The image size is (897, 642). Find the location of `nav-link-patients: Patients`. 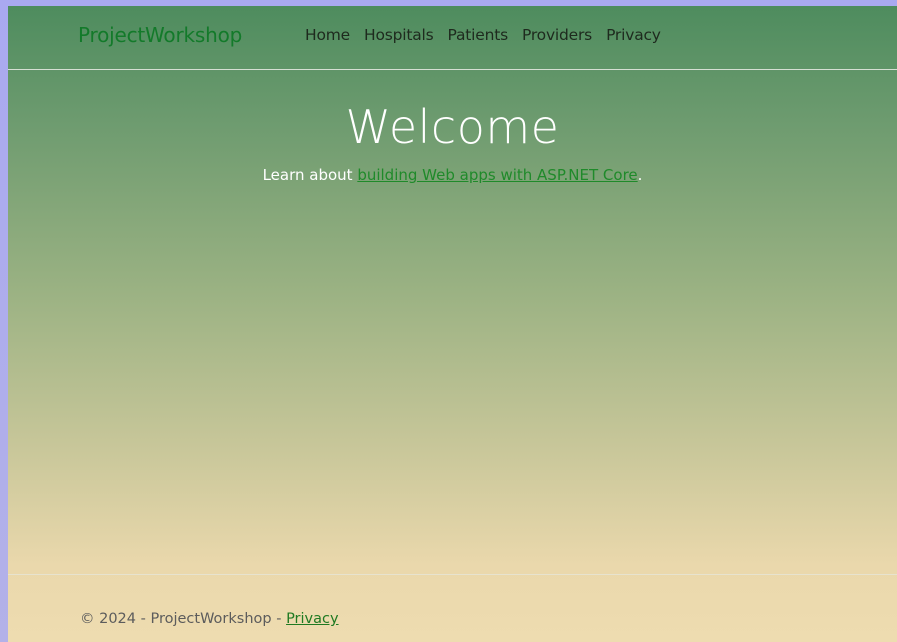

nav-link-patients: Patients is located at coordinates (478, 35).